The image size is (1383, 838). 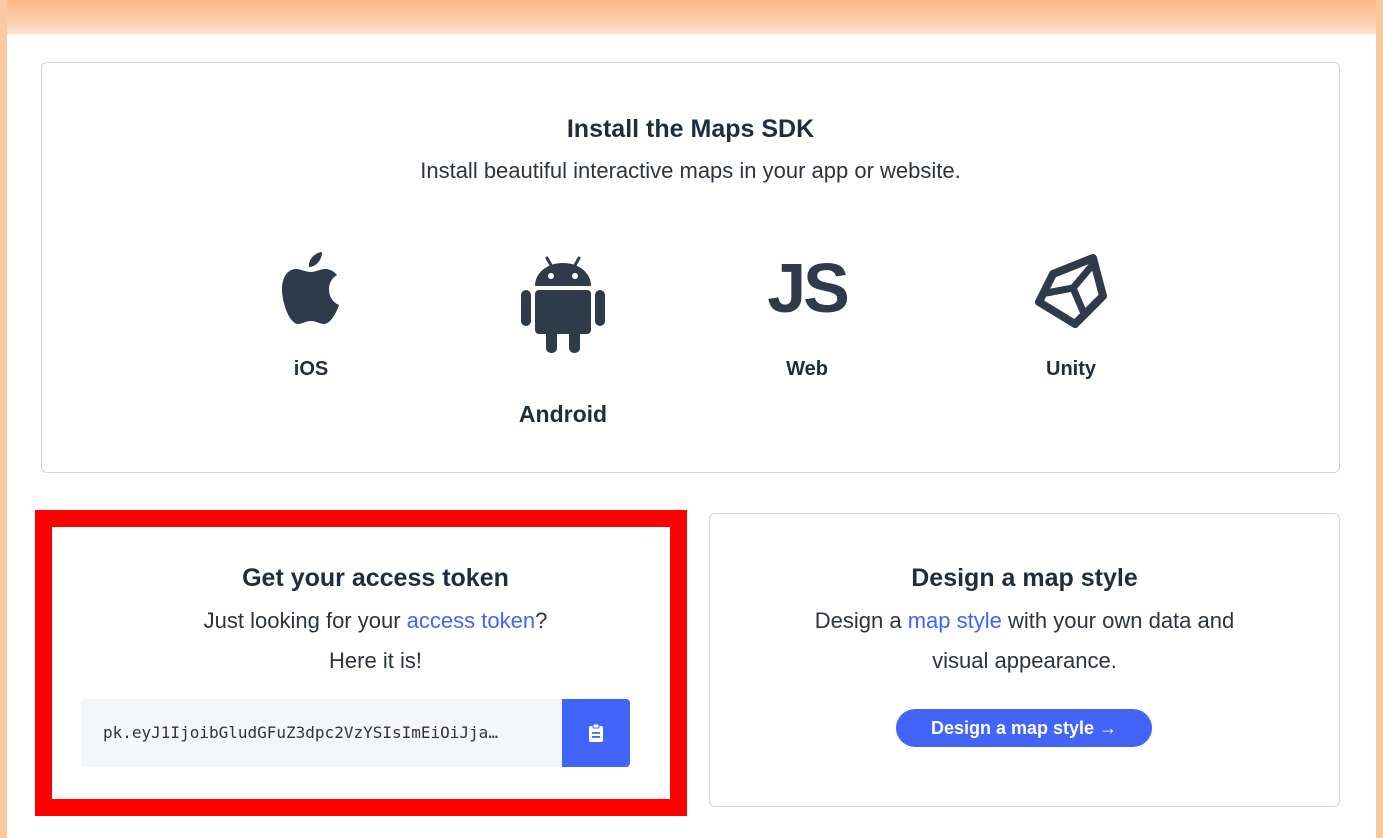 I want to click on platform-unity: Unity, so click(x=1071, y=314).